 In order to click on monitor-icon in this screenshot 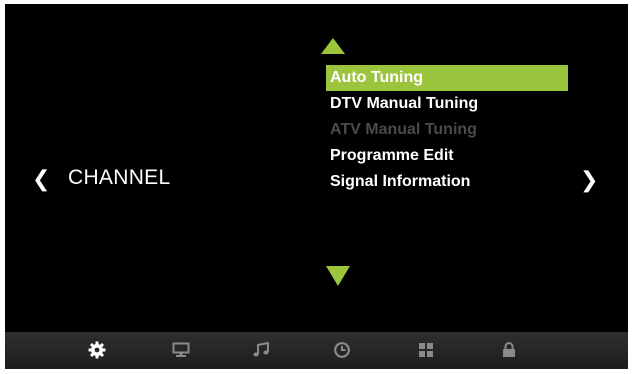, I will do `click(181, 350)`.